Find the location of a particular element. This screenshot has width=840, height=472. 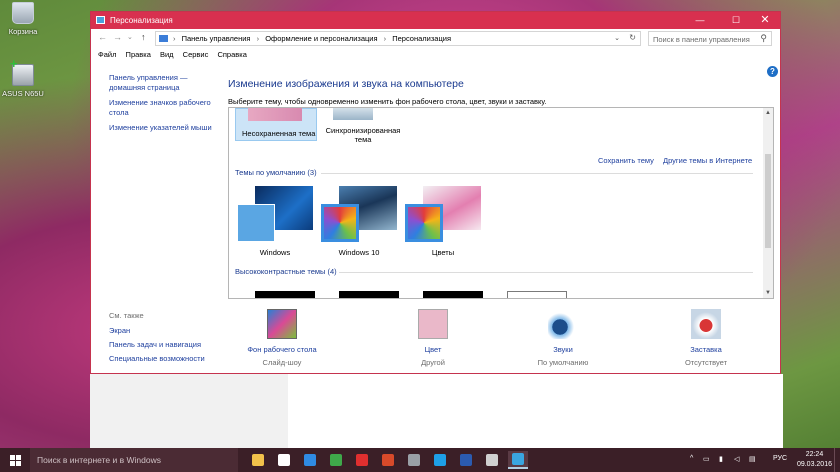

taskbar-app-personalization-icon is located at coordinates (518, 460).